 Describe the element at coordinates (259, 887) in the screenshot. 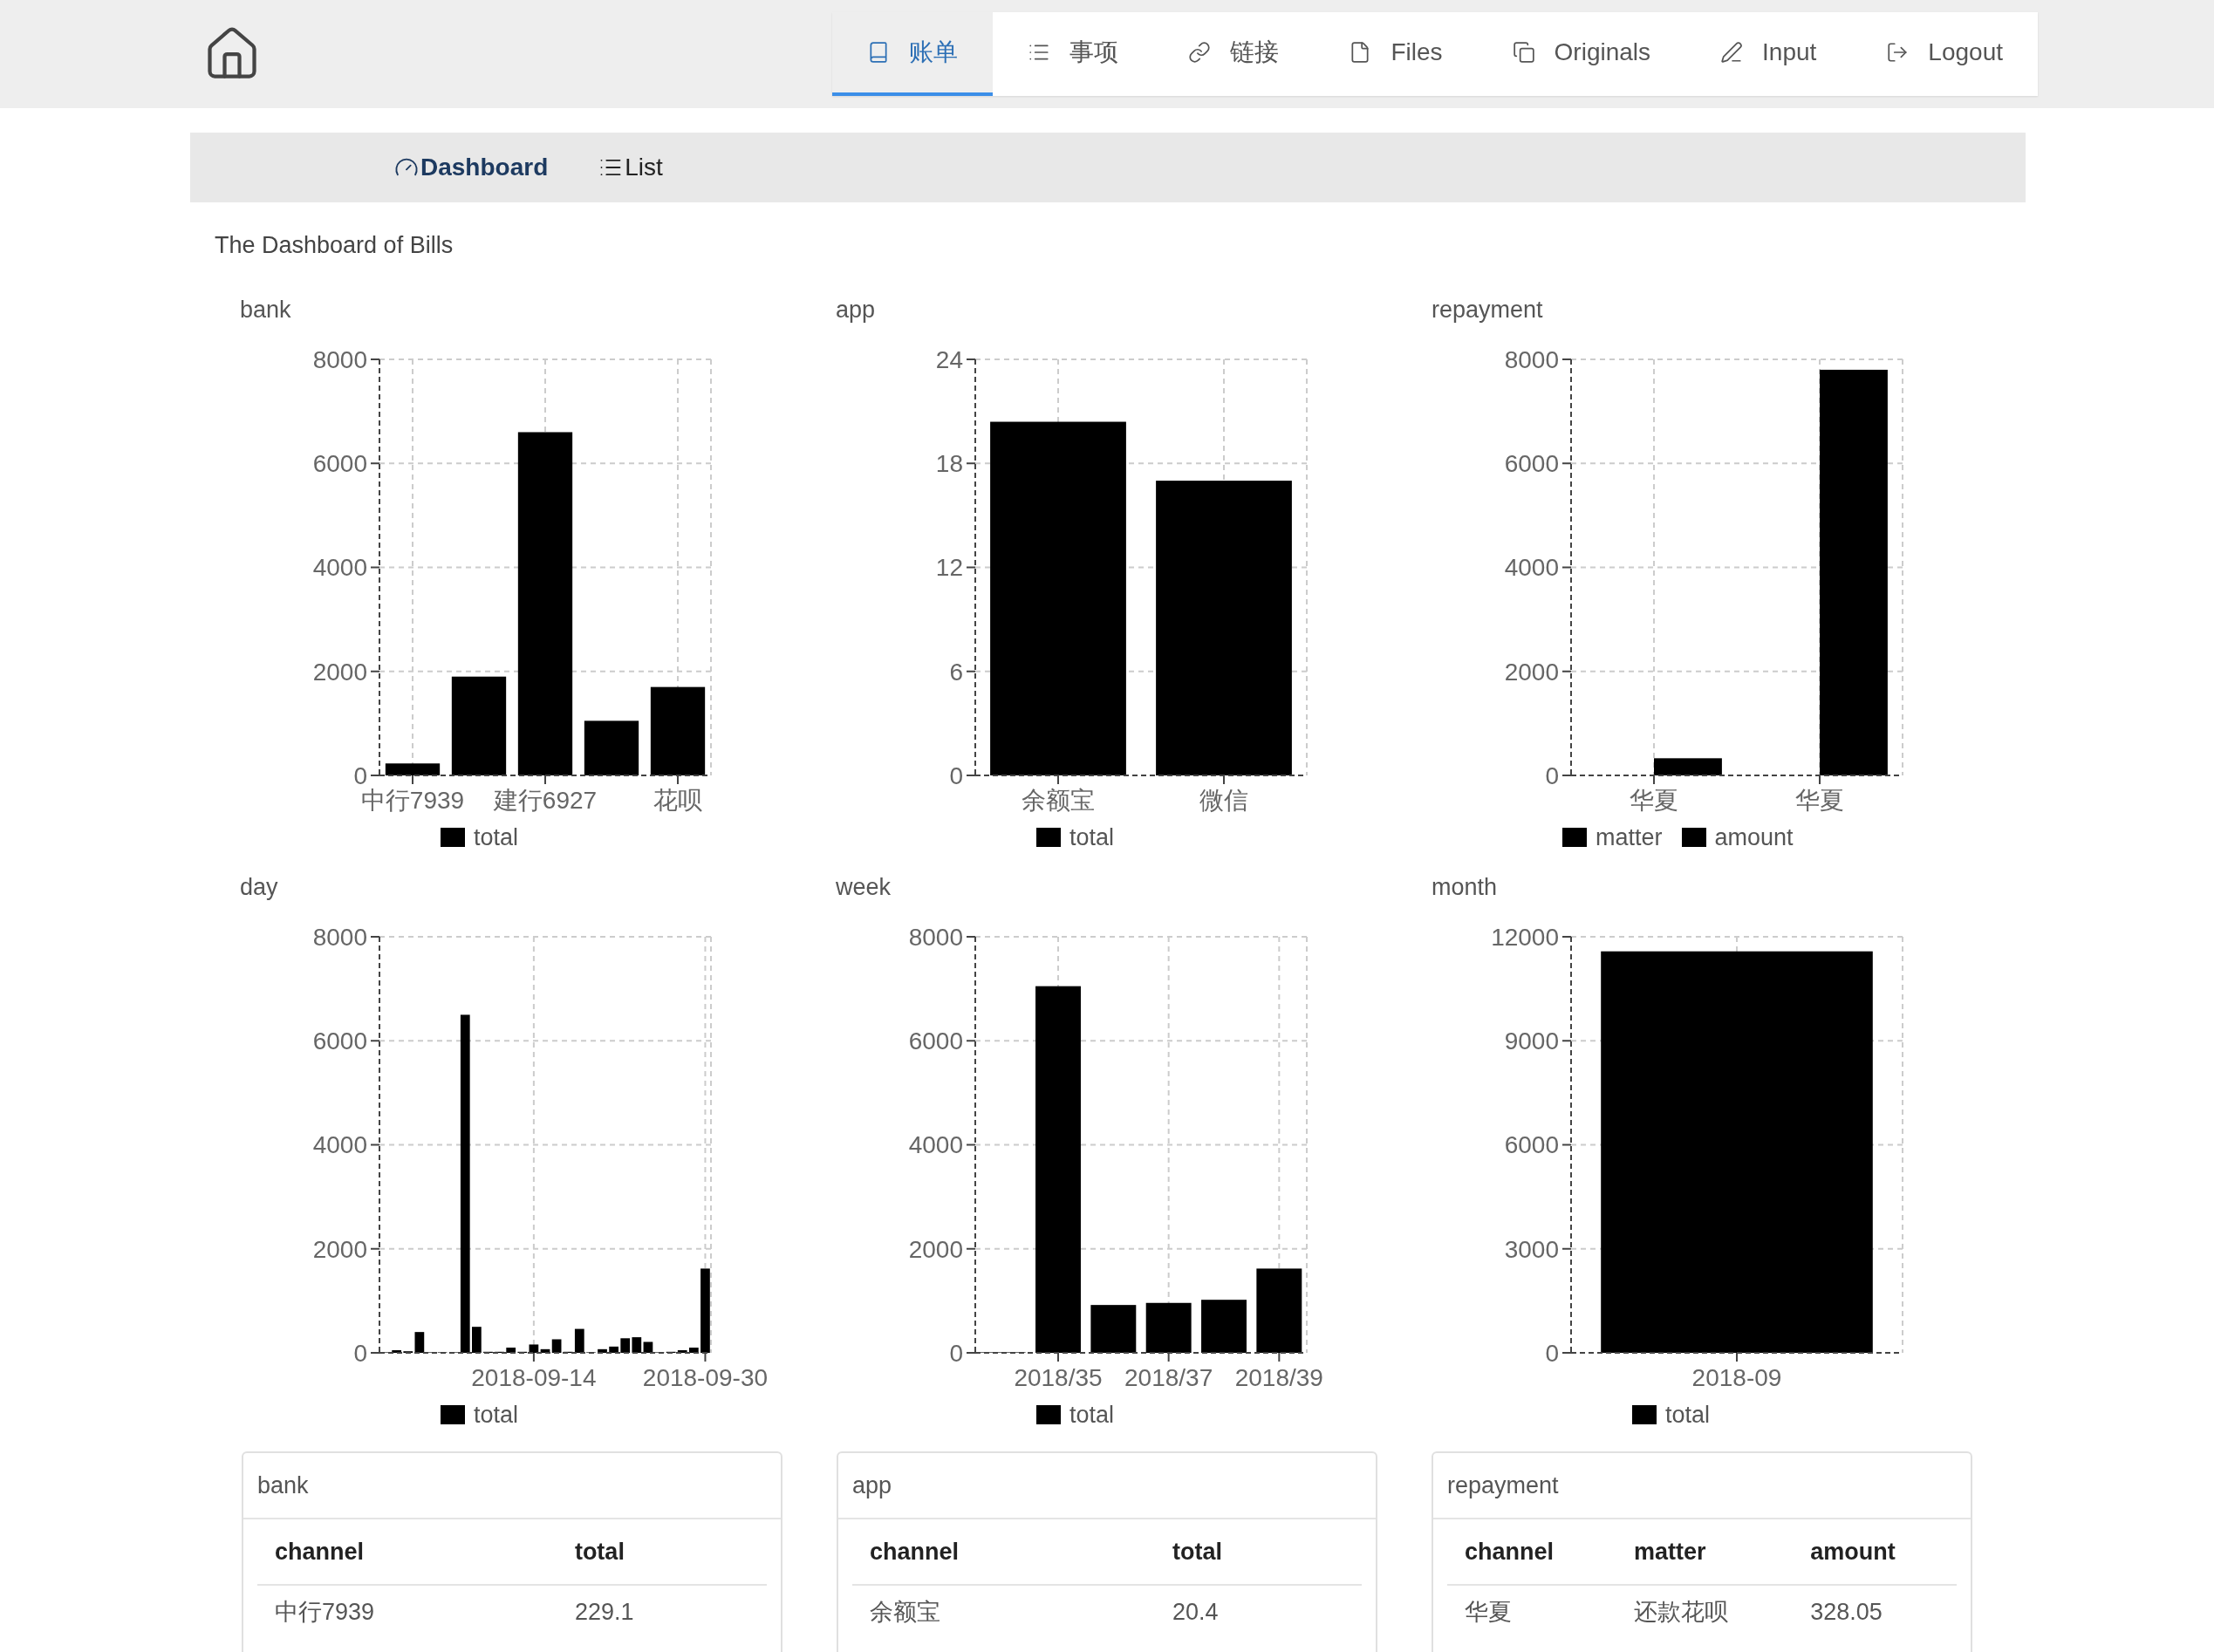

I see `chart-title: day` at that location.